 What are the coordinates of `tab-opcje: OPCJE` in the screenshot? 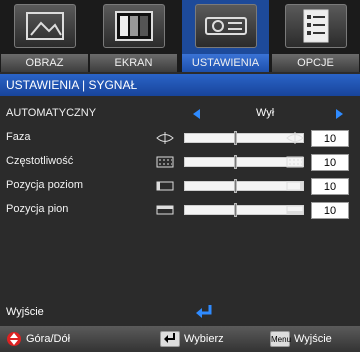 It's located at (315, 36).